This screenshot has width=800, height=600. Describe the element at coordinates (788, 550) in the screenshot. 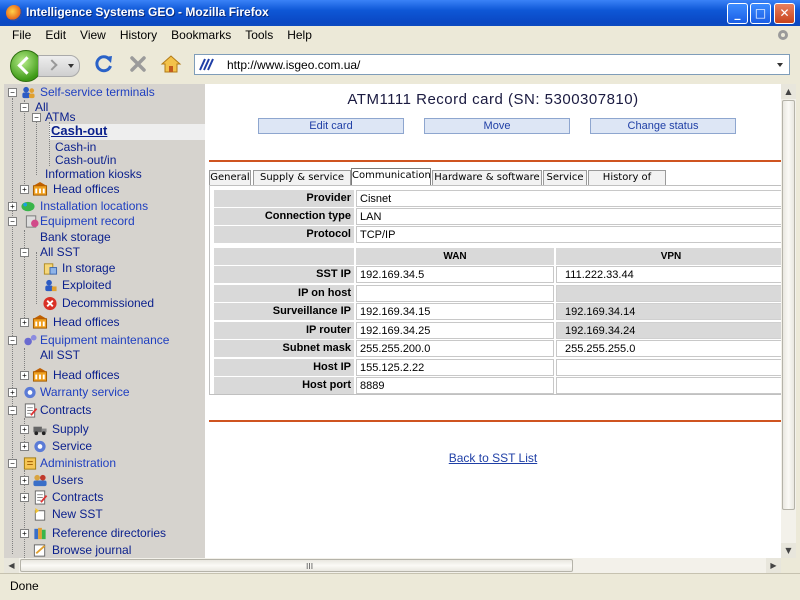

I see `scroll-down-icon: ▼` at that location.